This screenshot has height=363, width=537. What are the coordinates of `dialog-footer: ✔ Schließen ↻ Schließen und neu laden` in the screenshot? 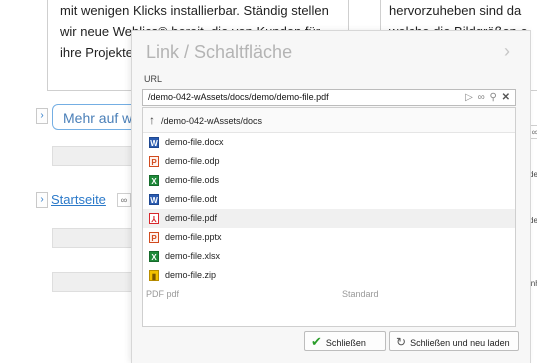 It's located at (331, 347).